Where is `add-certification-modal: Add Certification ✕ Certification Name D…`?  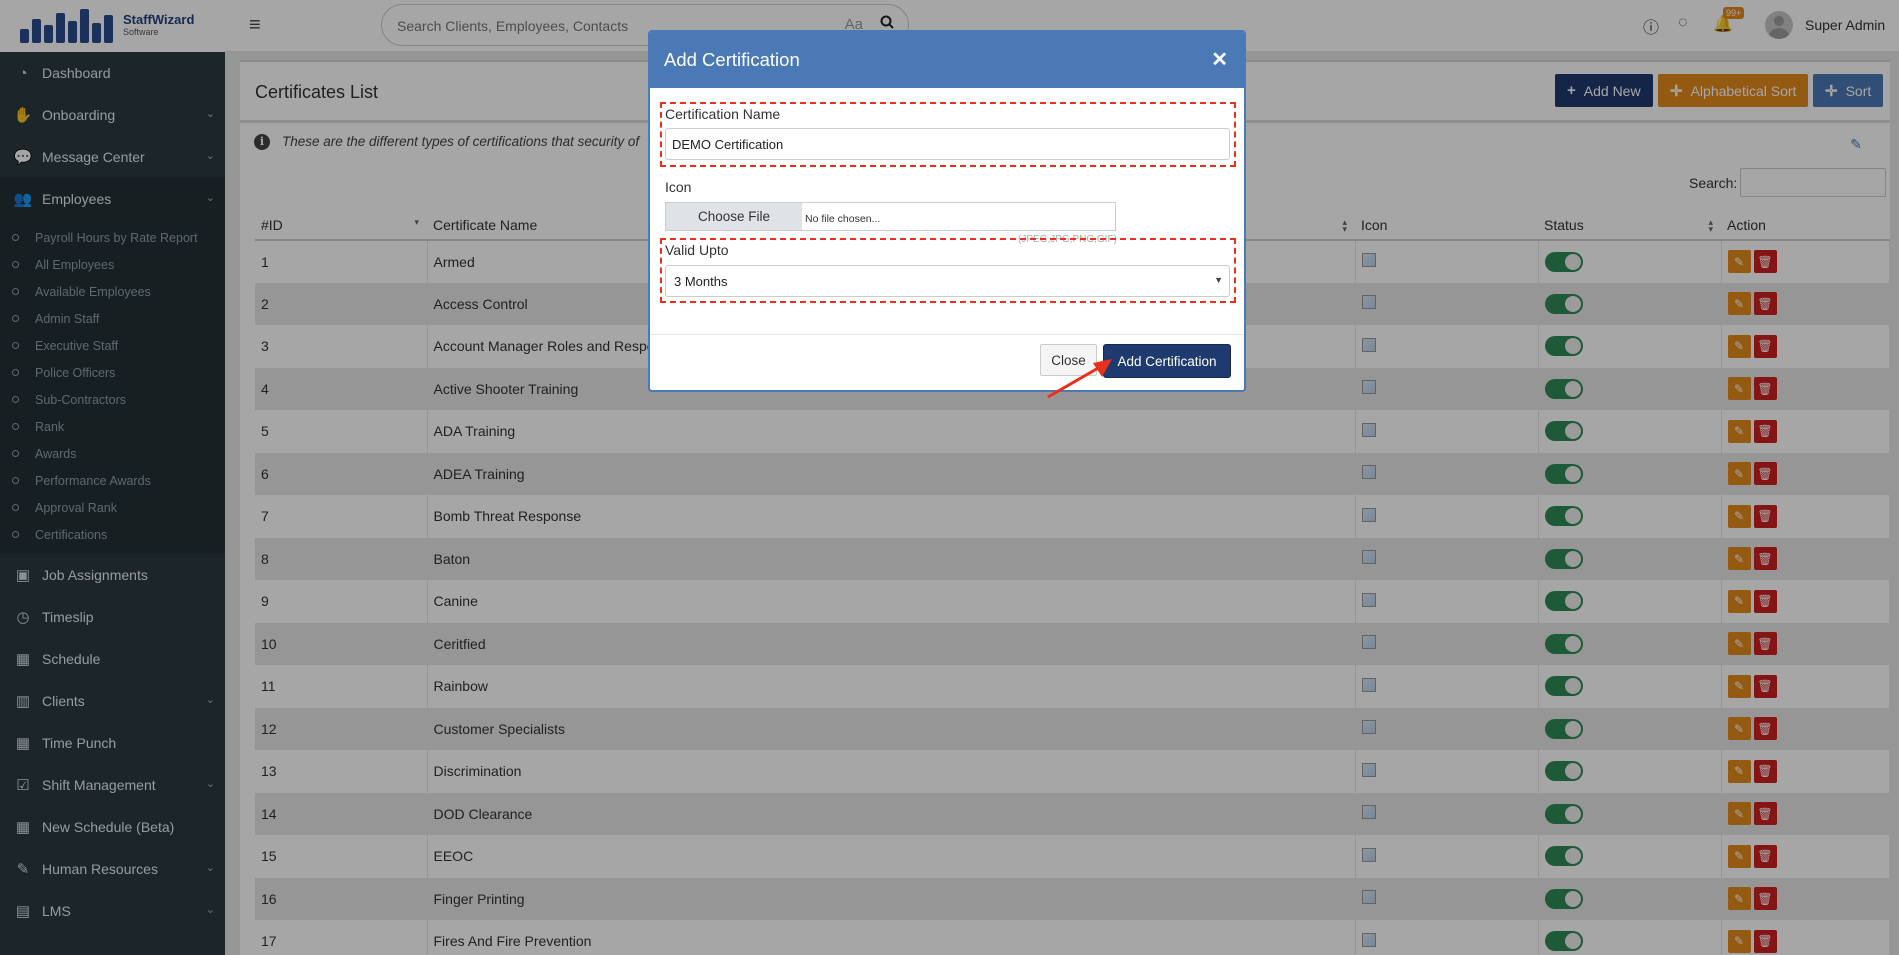 add-certification-modal: Add Certification ✕ Certification Name D… is located at coordinates (947, 211).